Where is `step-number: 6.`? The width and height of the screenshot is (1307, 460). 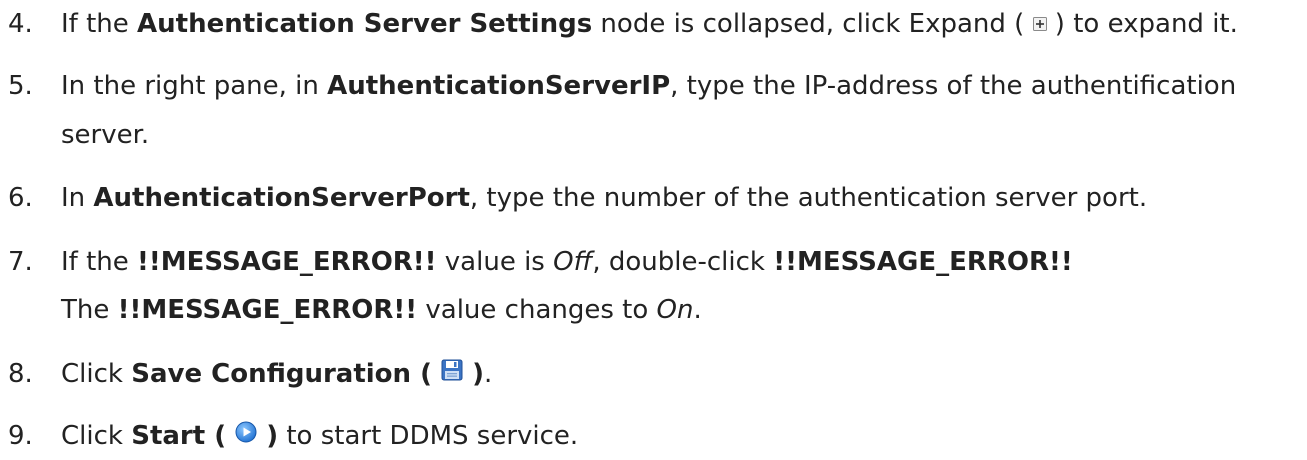 step-number: 6. is located at coordinates (20, 198).